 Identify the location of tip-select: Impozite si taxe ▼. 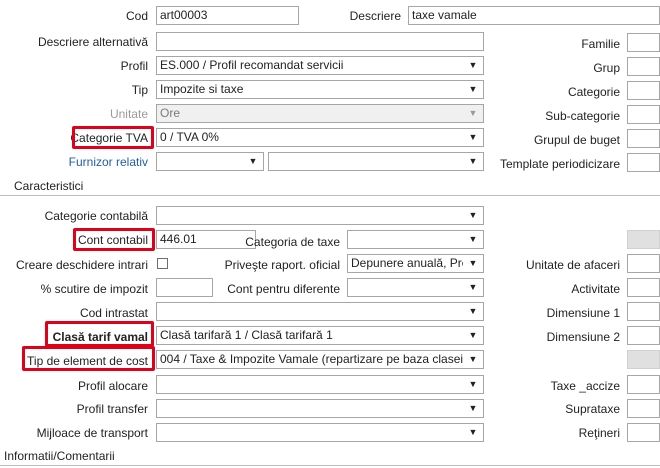
(320, 89).